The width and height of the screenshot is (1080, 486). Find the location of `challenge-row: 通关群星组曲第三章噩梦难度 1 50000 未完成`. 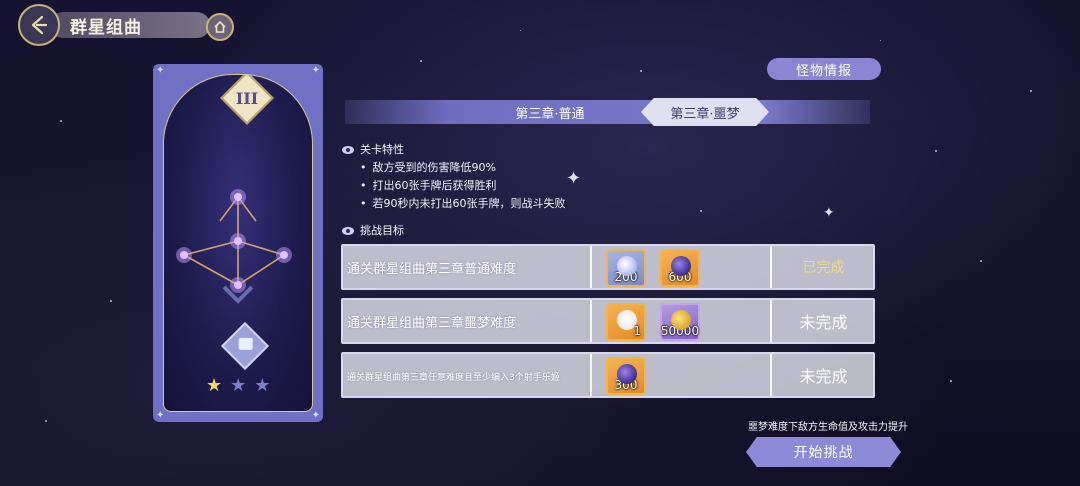

challenge-row: 通关群星组曲第三章噩梦难度 1 50000 未完成 is located at coordinates (608, 321).